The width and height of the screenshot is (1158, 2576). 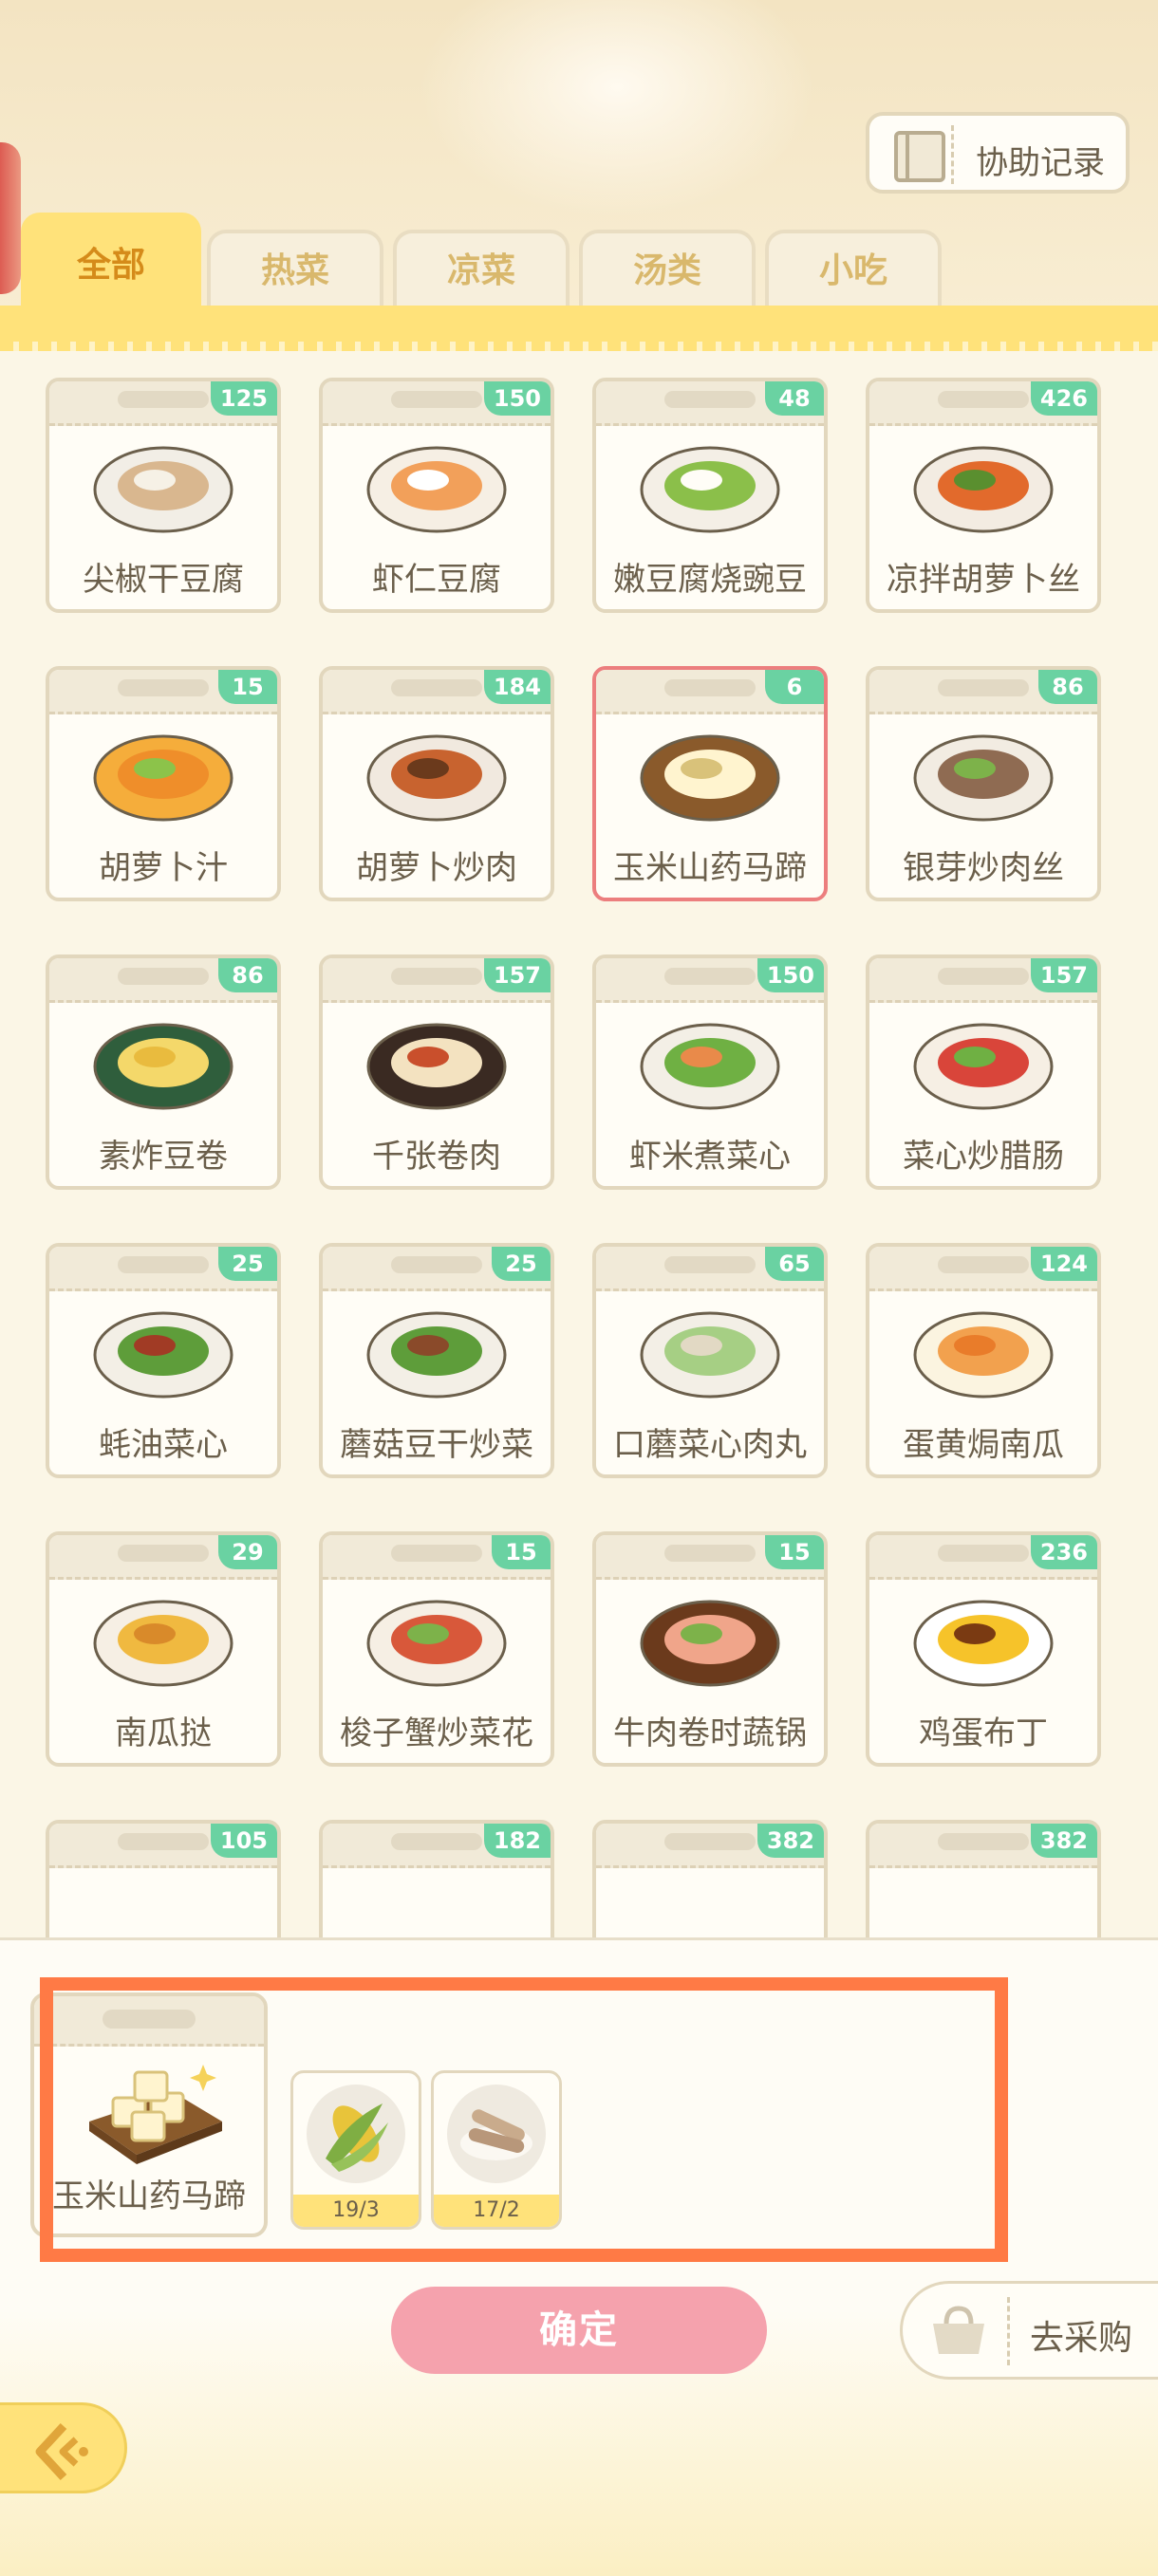 I want to click on tab-soup: 汤类, so click(x=667, y=270).